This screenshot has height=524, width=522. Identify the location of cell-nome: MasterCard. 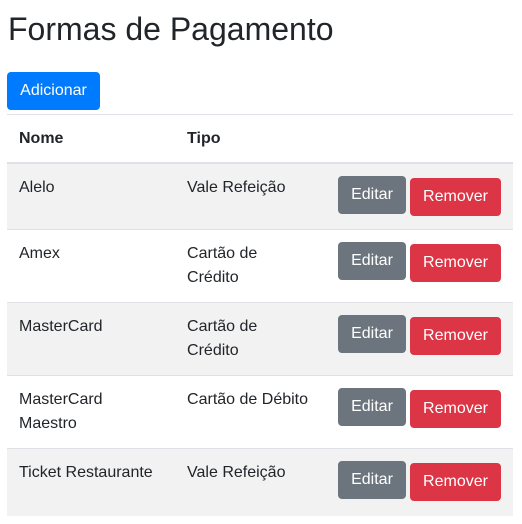
(91, 339).